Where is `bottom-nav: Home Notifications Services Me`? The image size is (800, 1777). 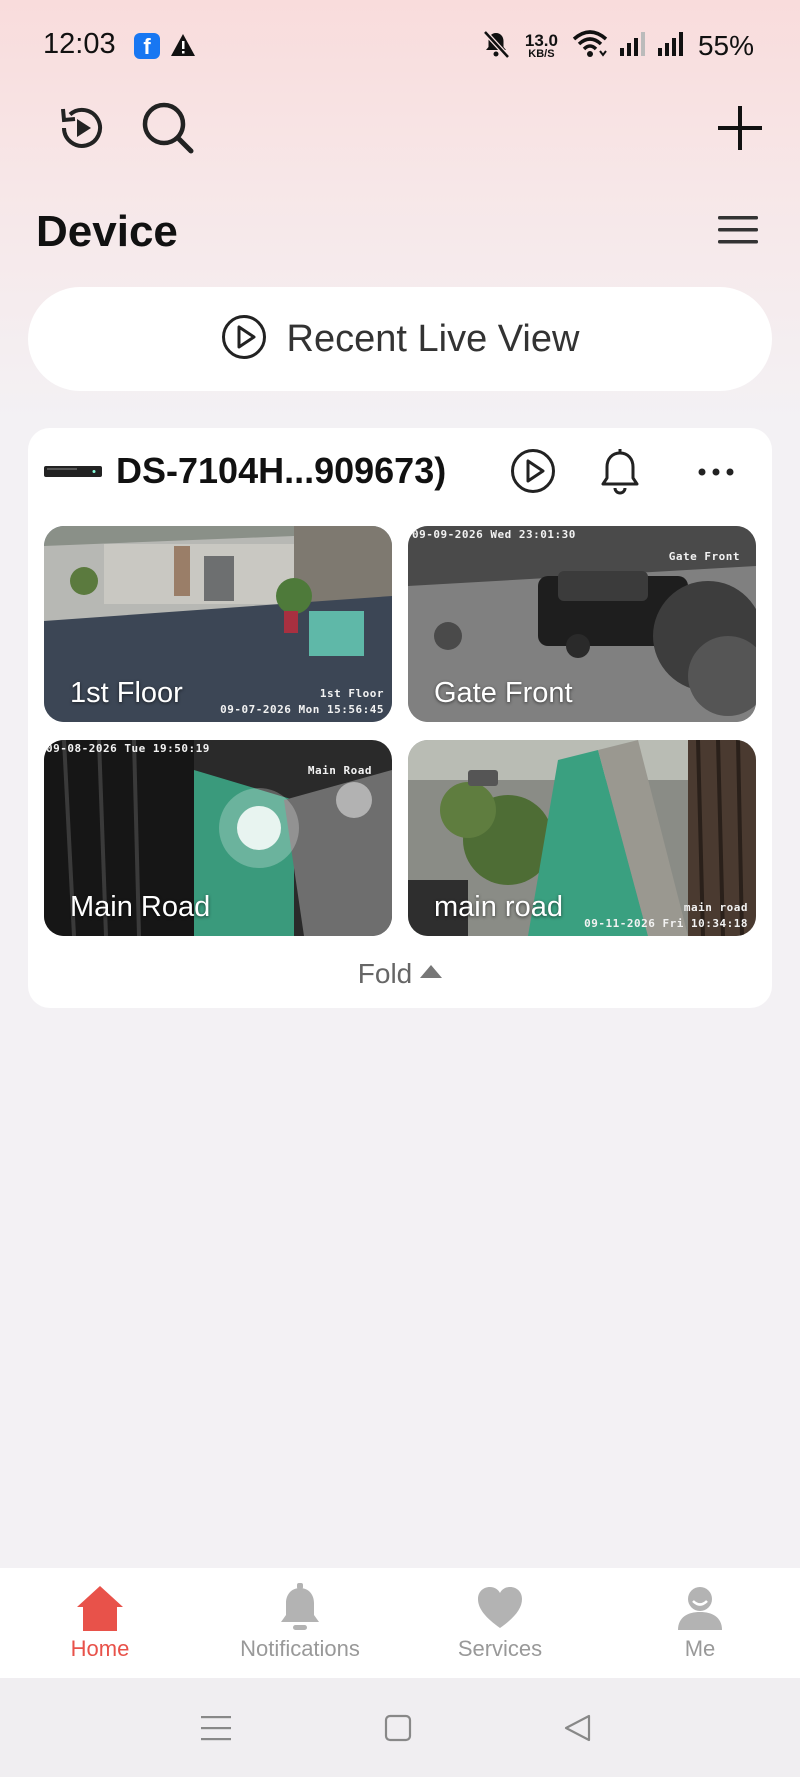
bottom-nav: Home Notifications Services Me is located at coordinates (400, 1623).